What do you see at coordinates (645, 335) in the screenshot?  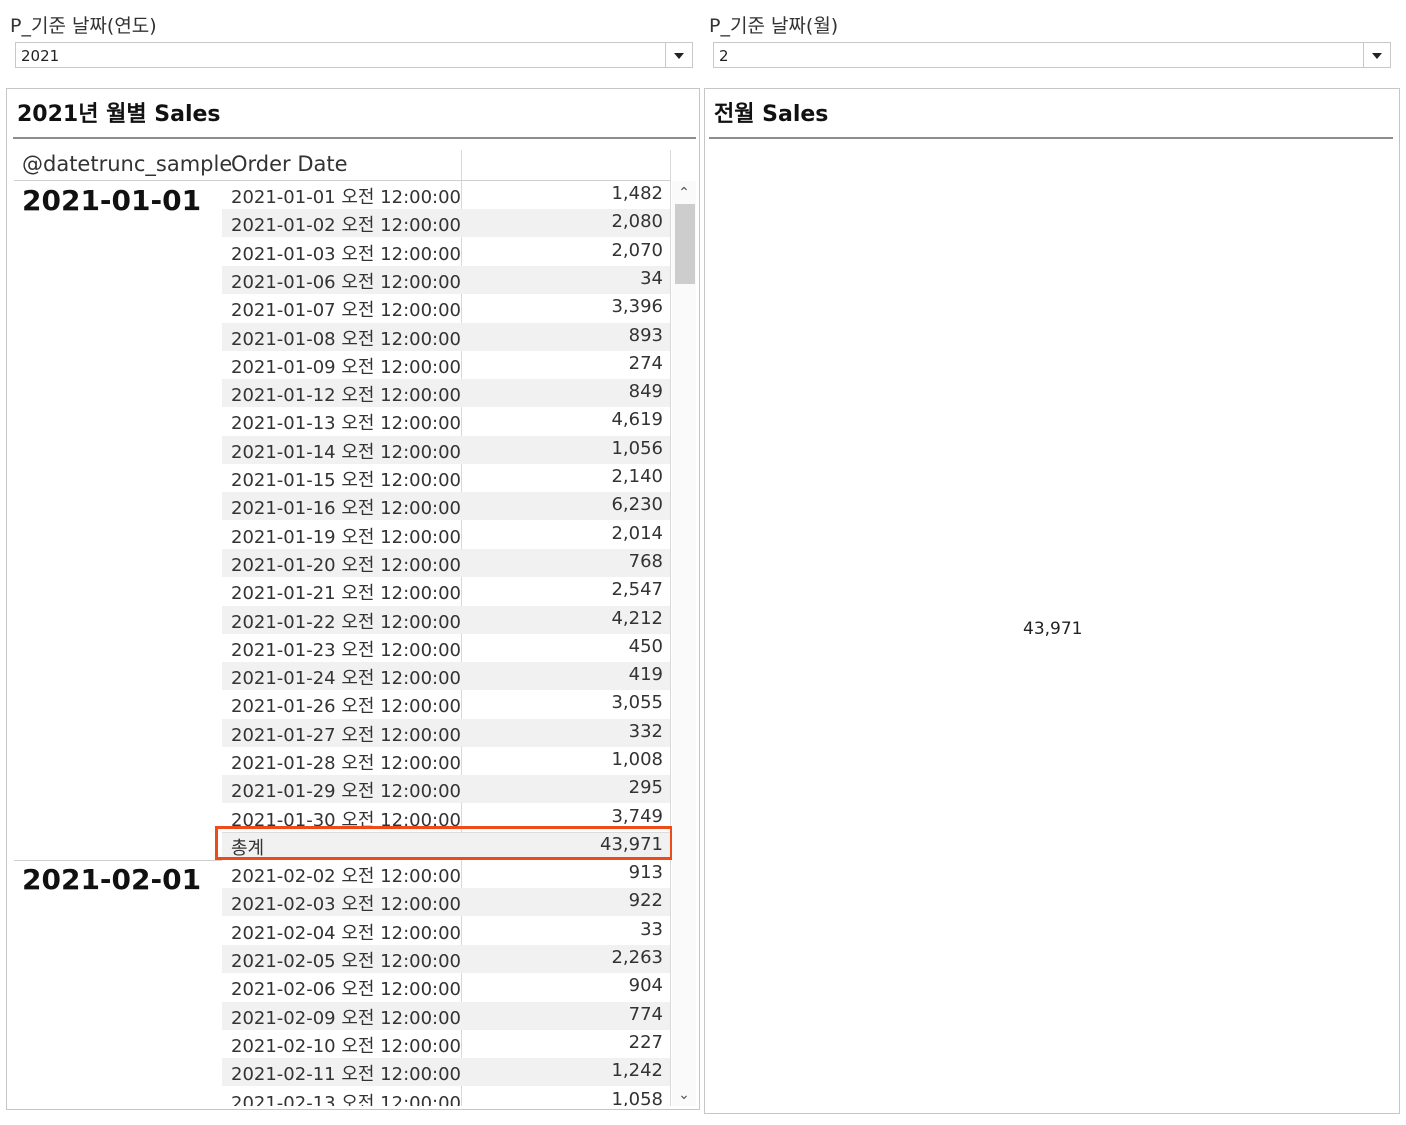 I see `sales-cell: 893` at bounding box center [645, 335].